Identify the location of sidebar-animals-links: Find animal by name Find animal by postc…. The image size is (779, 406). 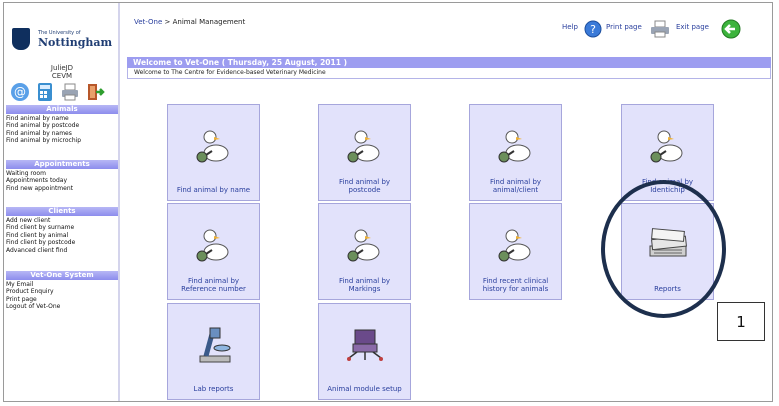
(63, 130).